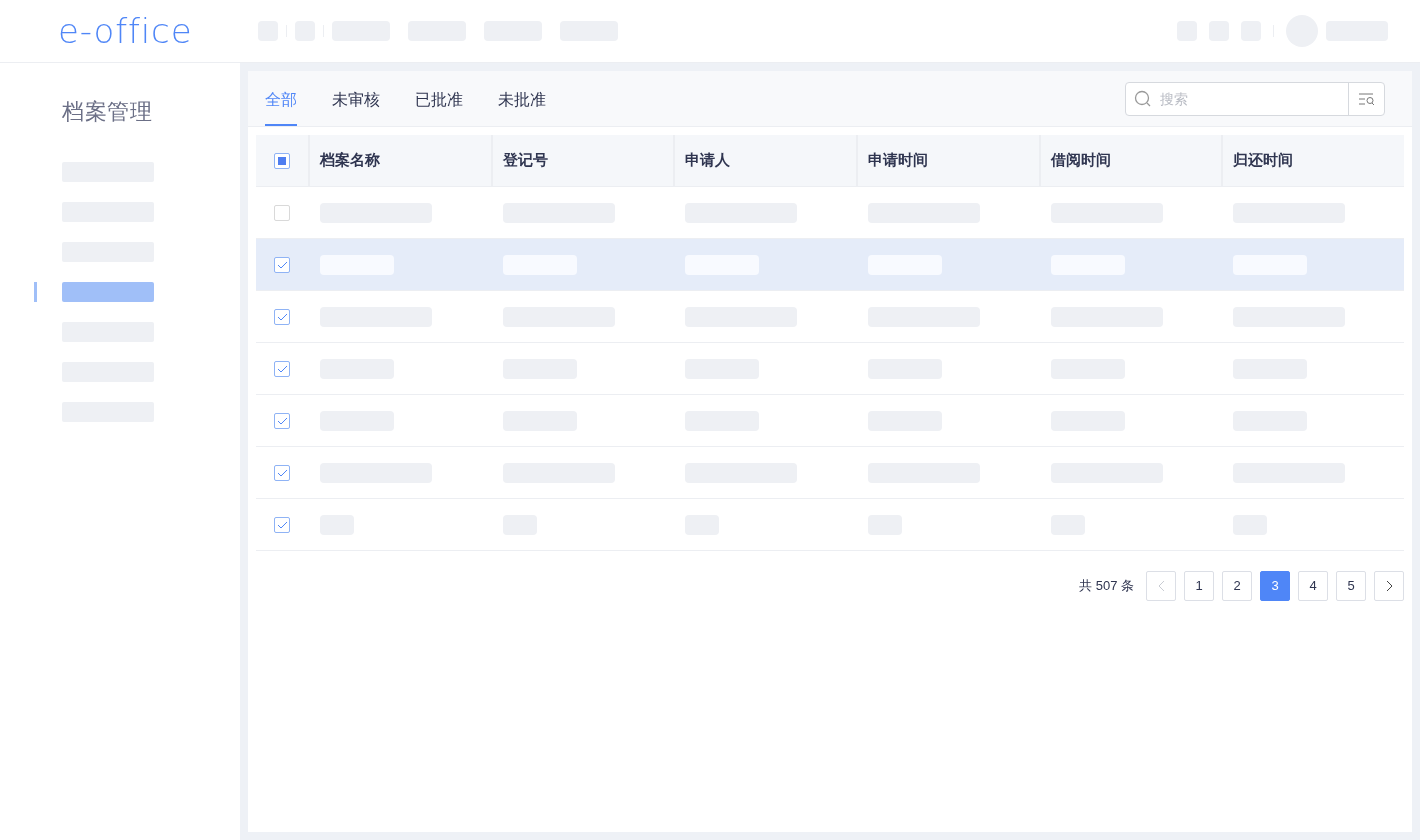  I want to click on column-header: 登记号, so click(525, 160).